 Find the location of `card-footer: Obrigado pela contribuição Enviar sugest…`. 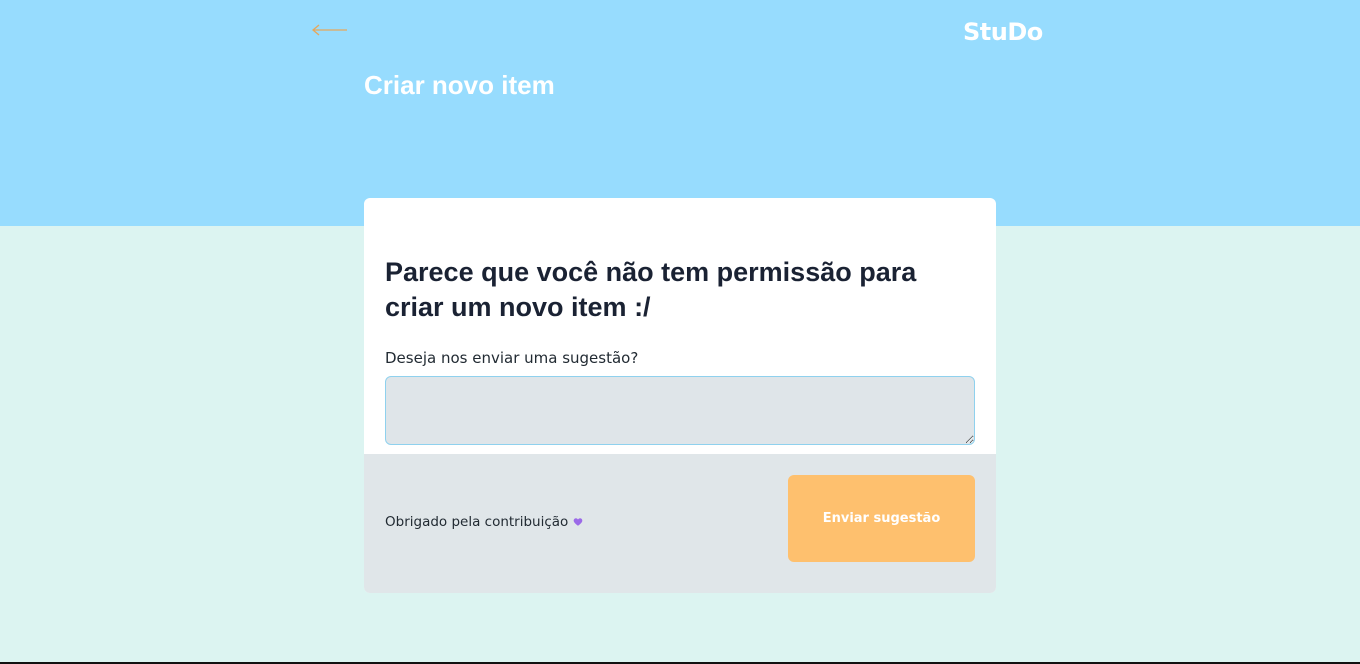

card-footer: Obrigado pela contribuição Enviar sugest… is located at coordinates (680, 523).